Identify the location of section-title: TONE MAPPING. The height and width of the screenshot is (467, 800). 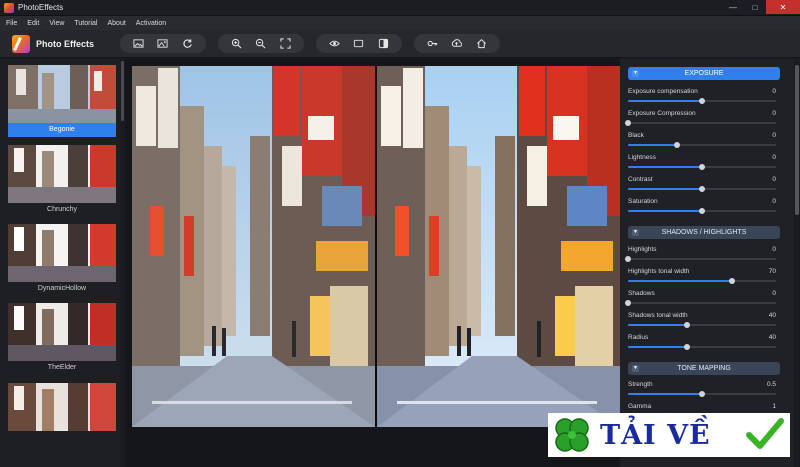
(704, 368).